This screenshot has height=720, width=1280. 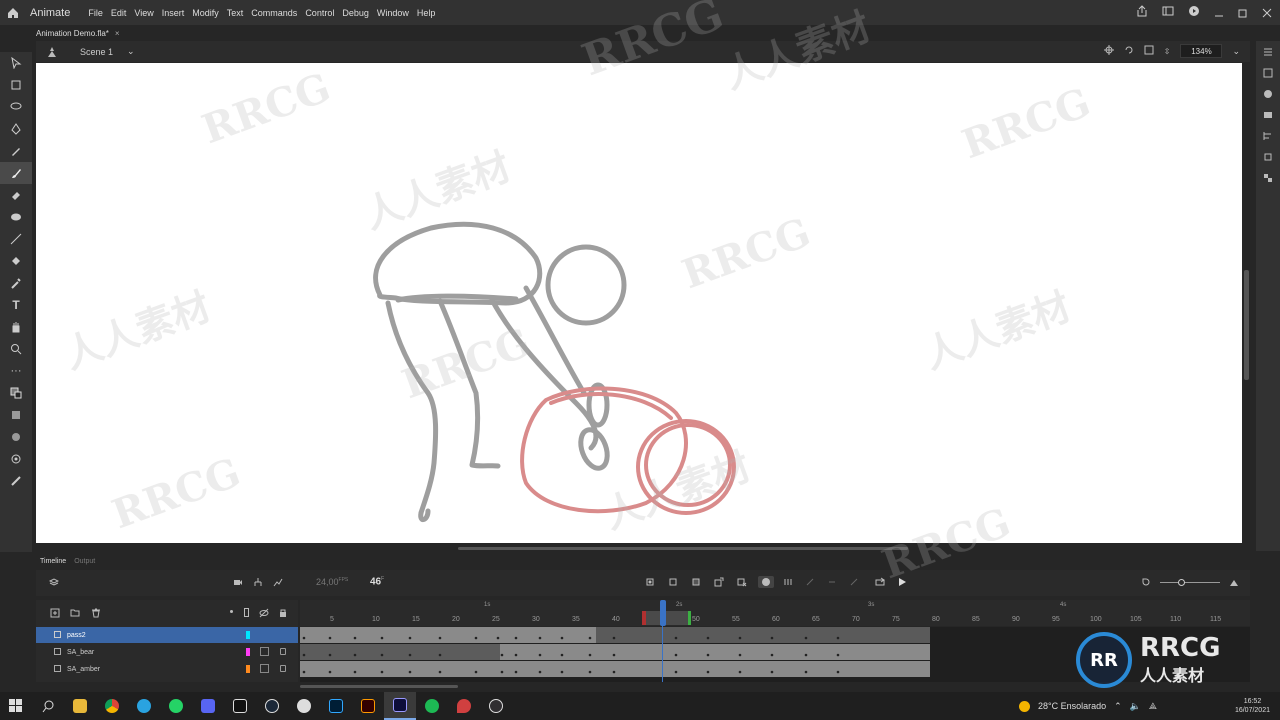 What do you see at coordinates (1243, 13) in the screenshot?
I see `restore-icon` at bounding box center [1243, 13].